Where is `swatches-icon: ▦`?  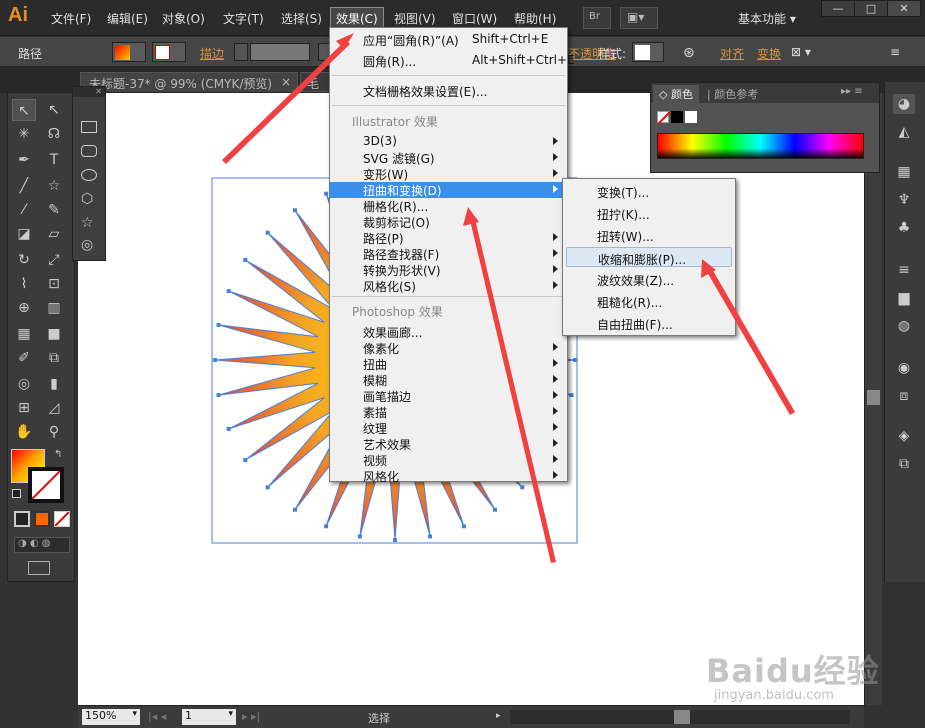 swatches-icon: ▦ is located at coordinates (904, 172).